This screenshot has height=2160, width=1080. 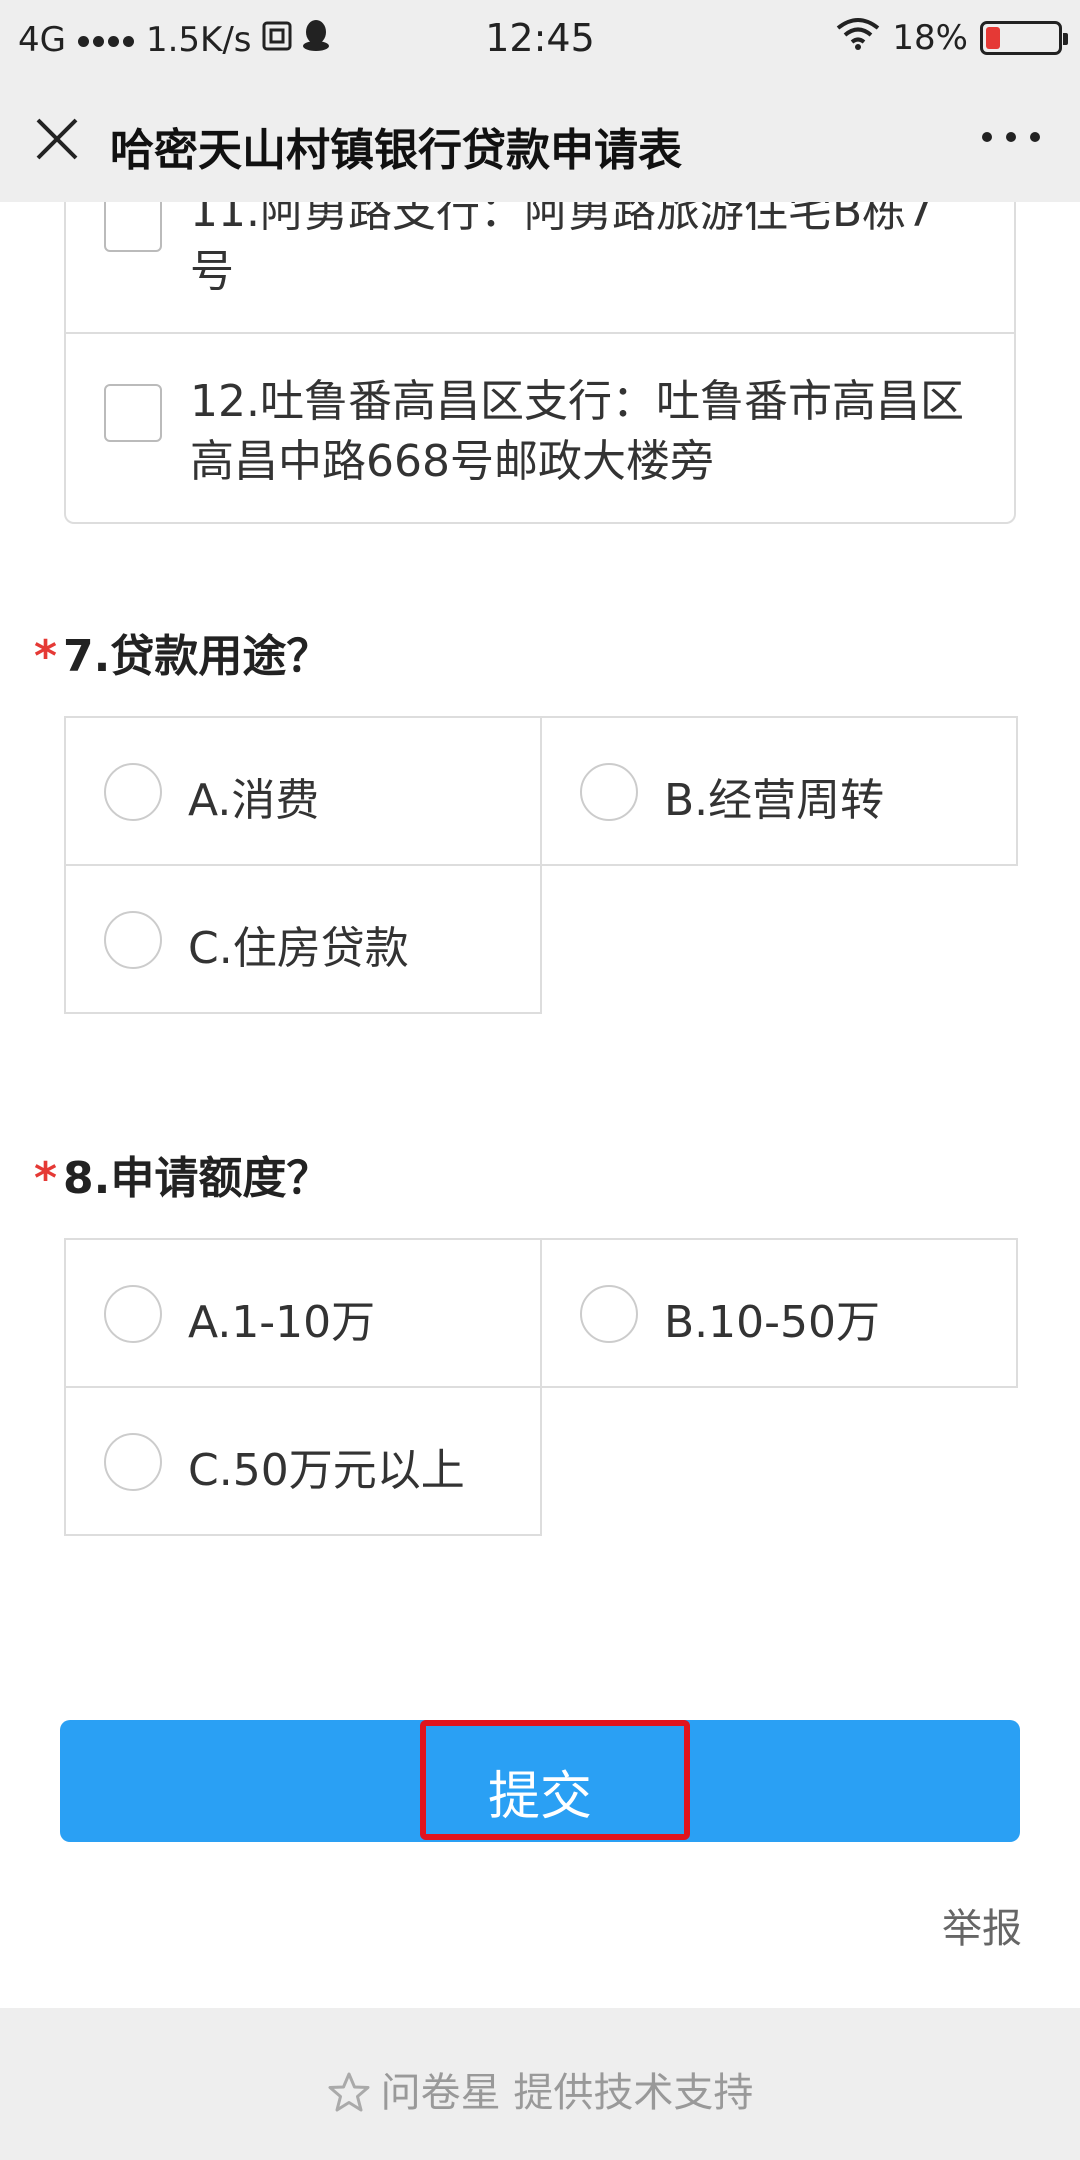 What do you see at coordinates (987, 137) in the screenshot?
I see `more-icon` at bounding box center [987, 137].